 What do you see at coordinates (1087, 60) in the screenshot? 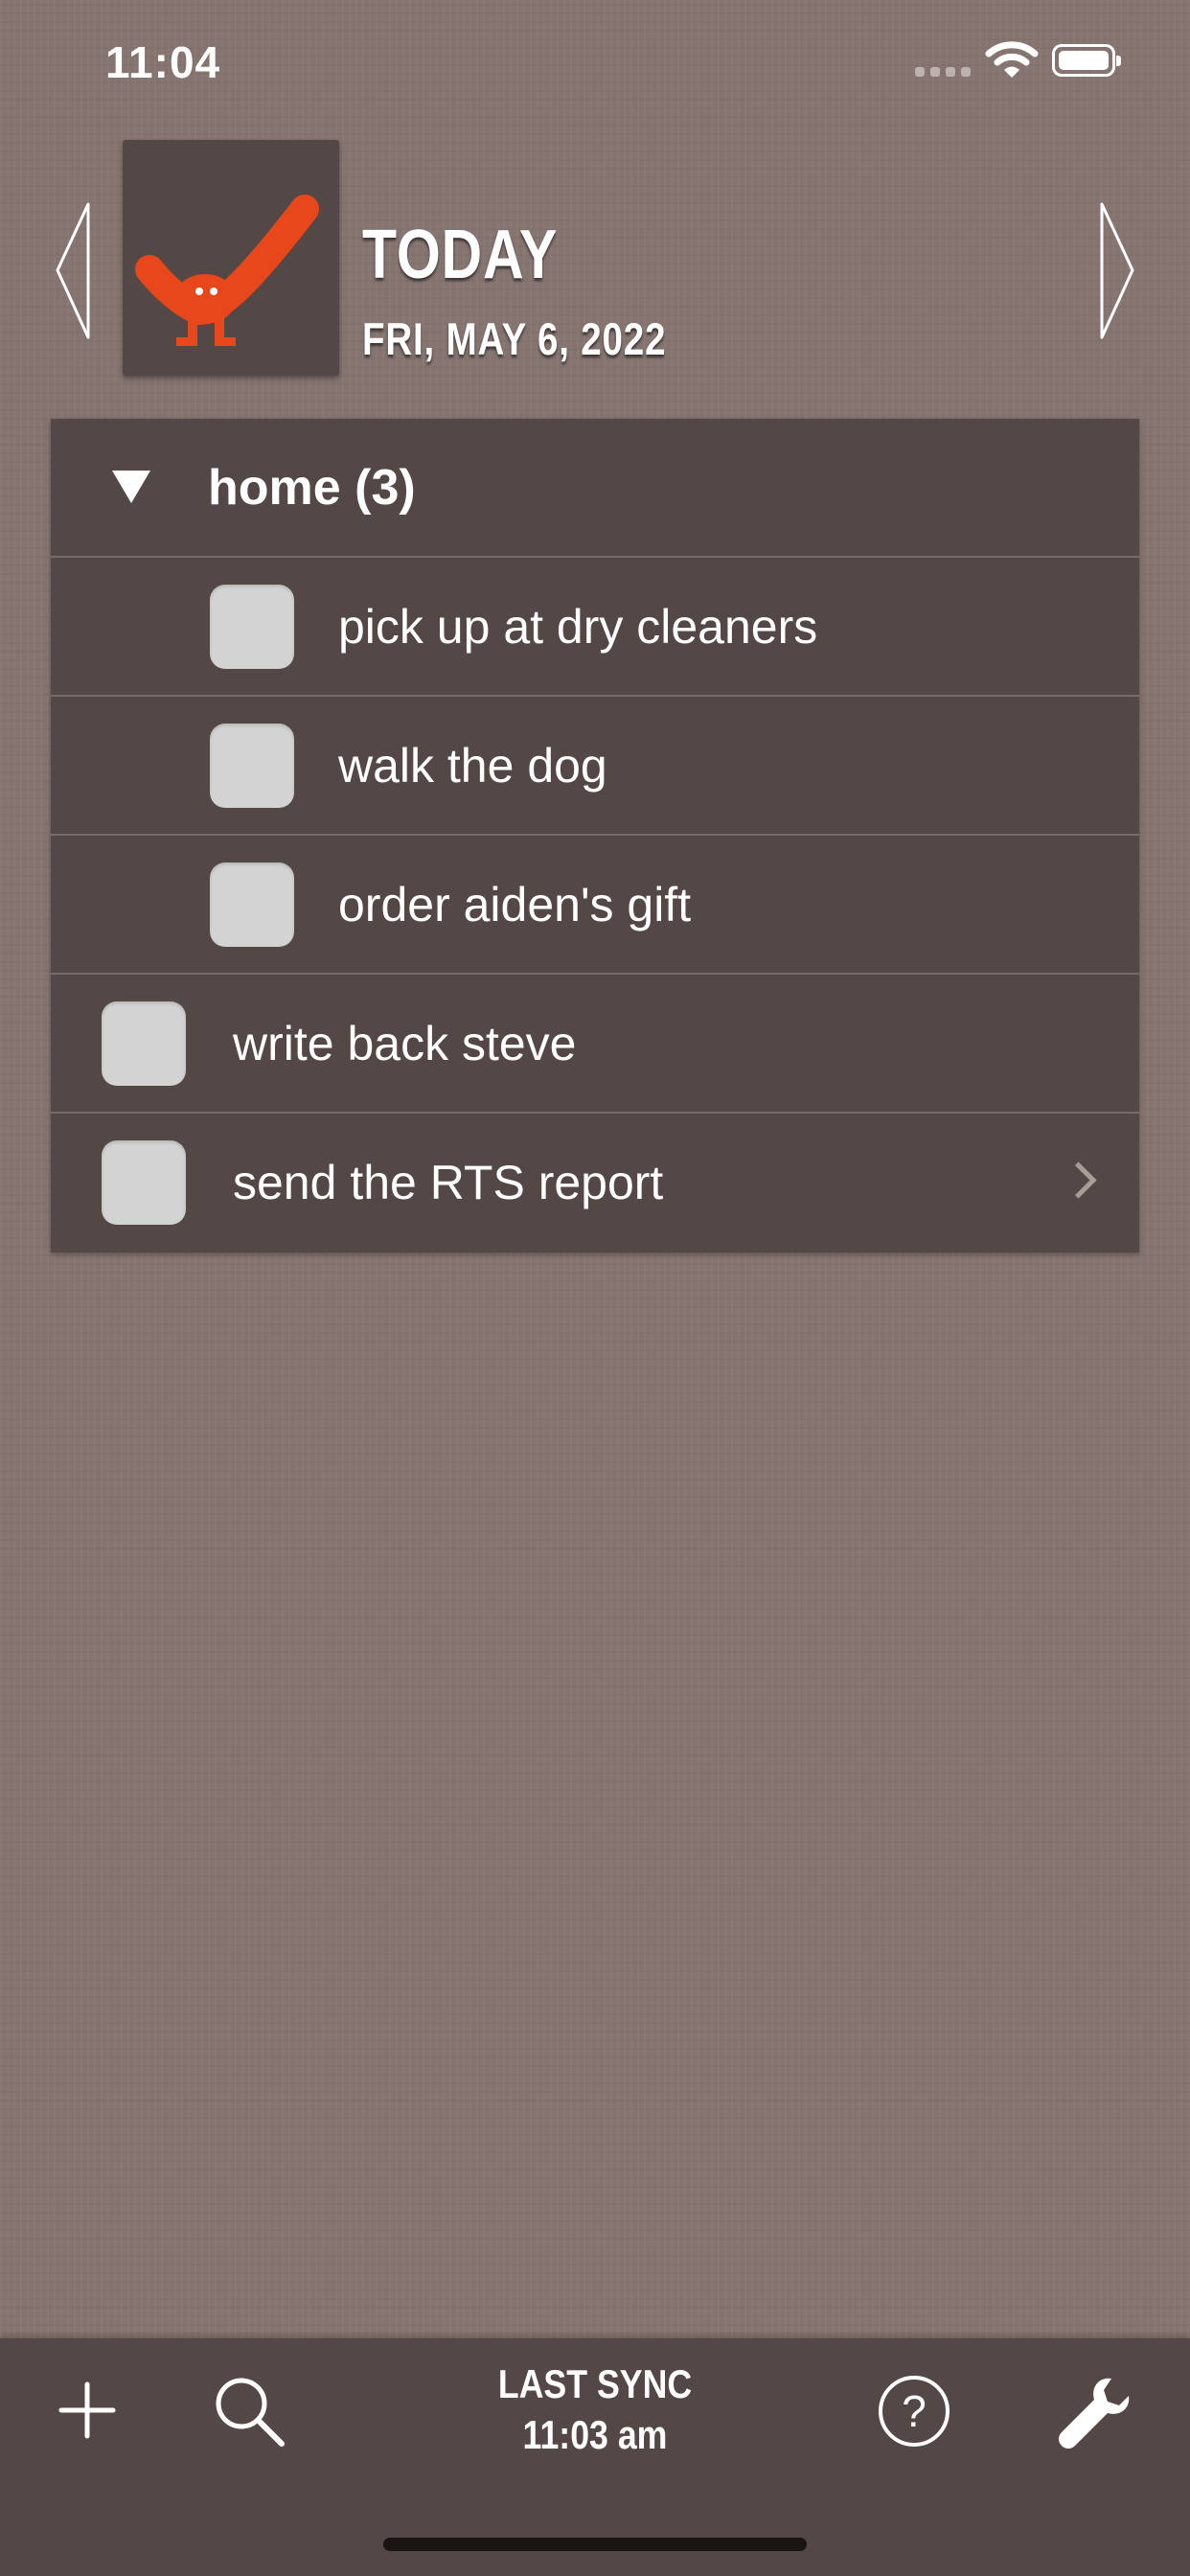
I see `battery-icon` at bounding box center [1087, 60].